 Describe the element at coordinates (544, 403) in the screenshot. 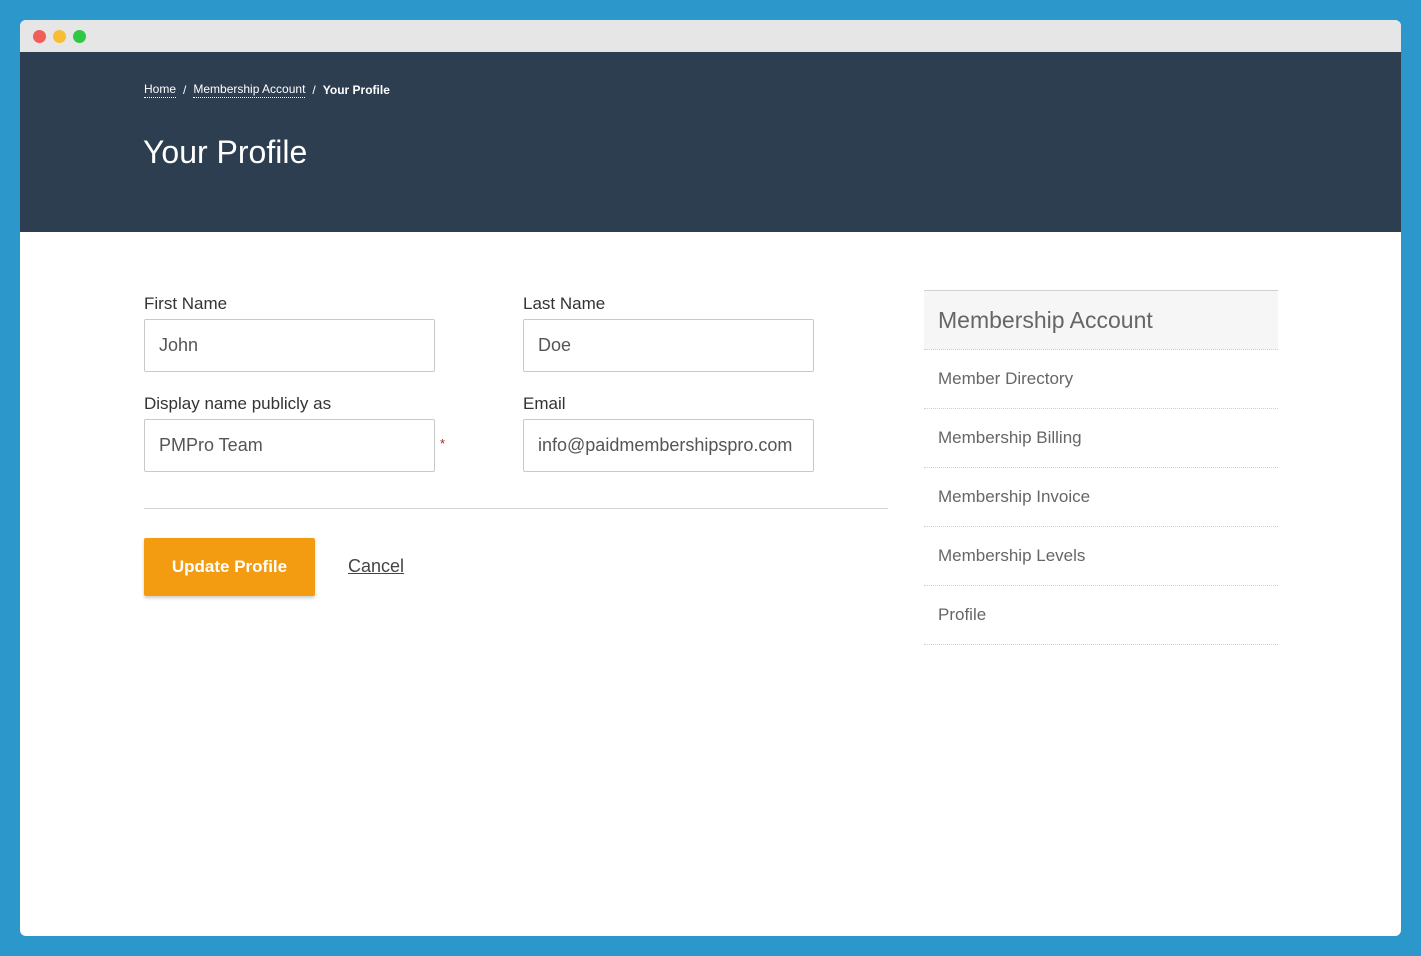

I see `email-label: Email` at that location.